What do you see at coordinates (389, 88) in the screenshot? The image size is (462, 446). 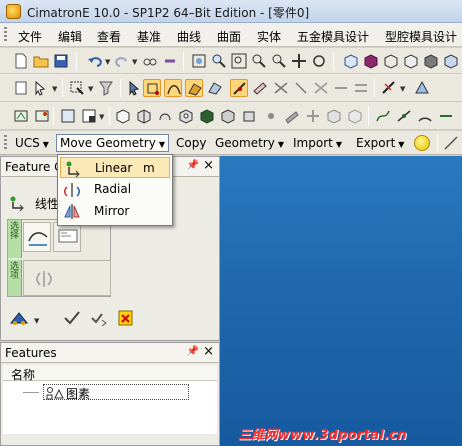 I see `measure-icon` at bounding box center [389, 88].